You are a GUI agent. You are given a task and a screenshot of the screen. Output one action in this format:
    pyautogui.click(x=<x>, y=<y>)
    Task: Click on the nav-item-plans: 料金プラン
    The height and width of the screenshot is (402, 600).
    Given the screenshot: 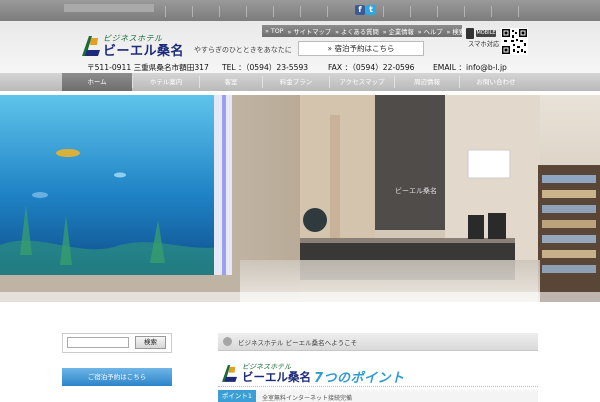 What is the action you would take?
    pyautogui.click(x=296, y=82)
    